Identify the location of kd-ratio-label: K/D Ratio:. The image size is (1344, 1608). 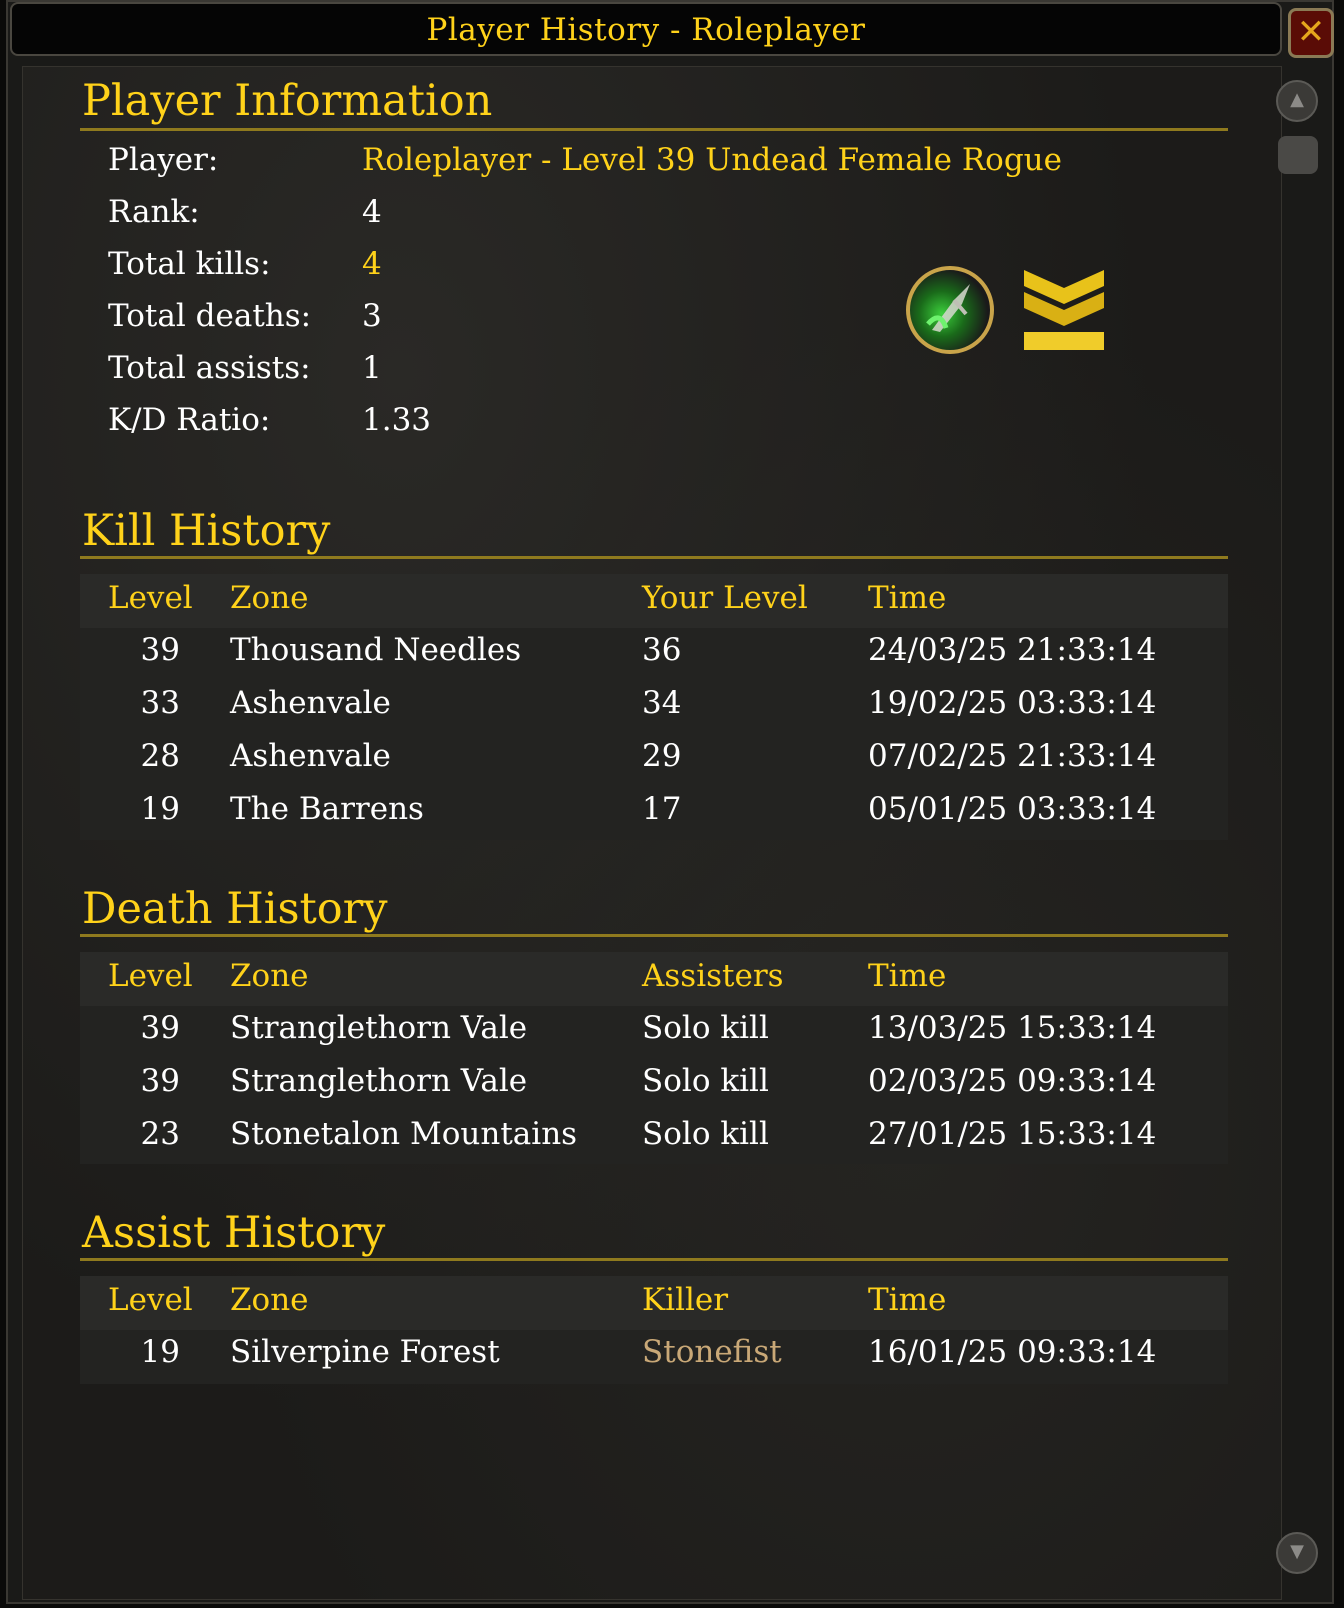
(189, 420).